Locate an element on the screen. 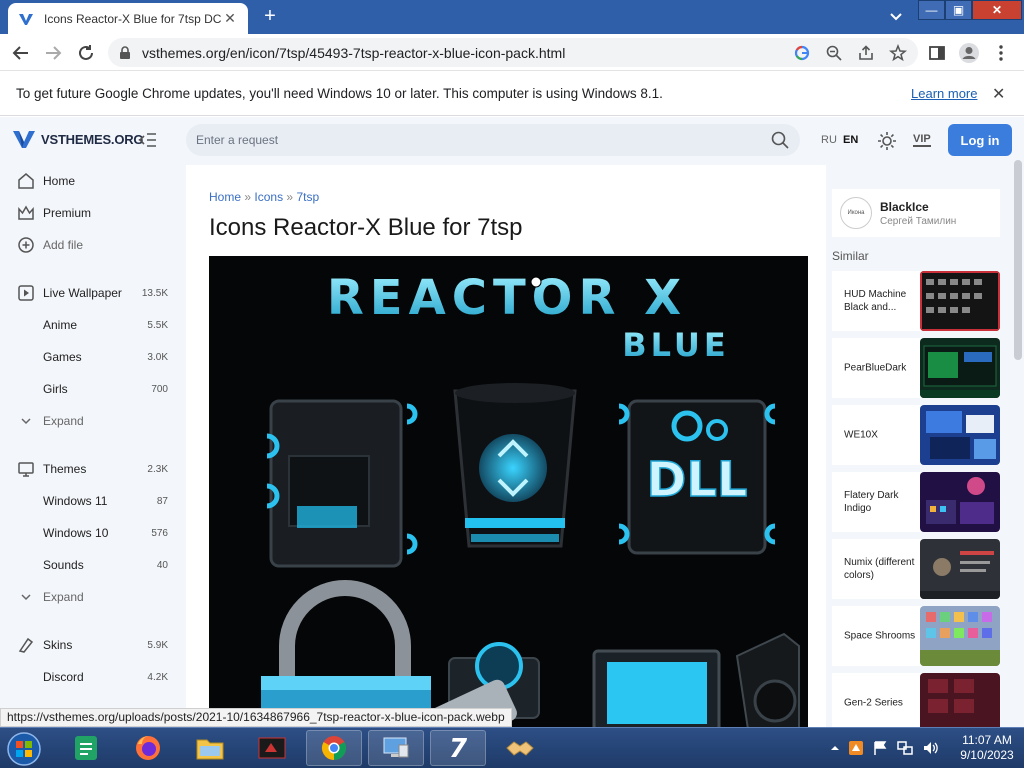 The image size is (1024, 768). window-minimize-button: — is located at coordinates (931, 10).